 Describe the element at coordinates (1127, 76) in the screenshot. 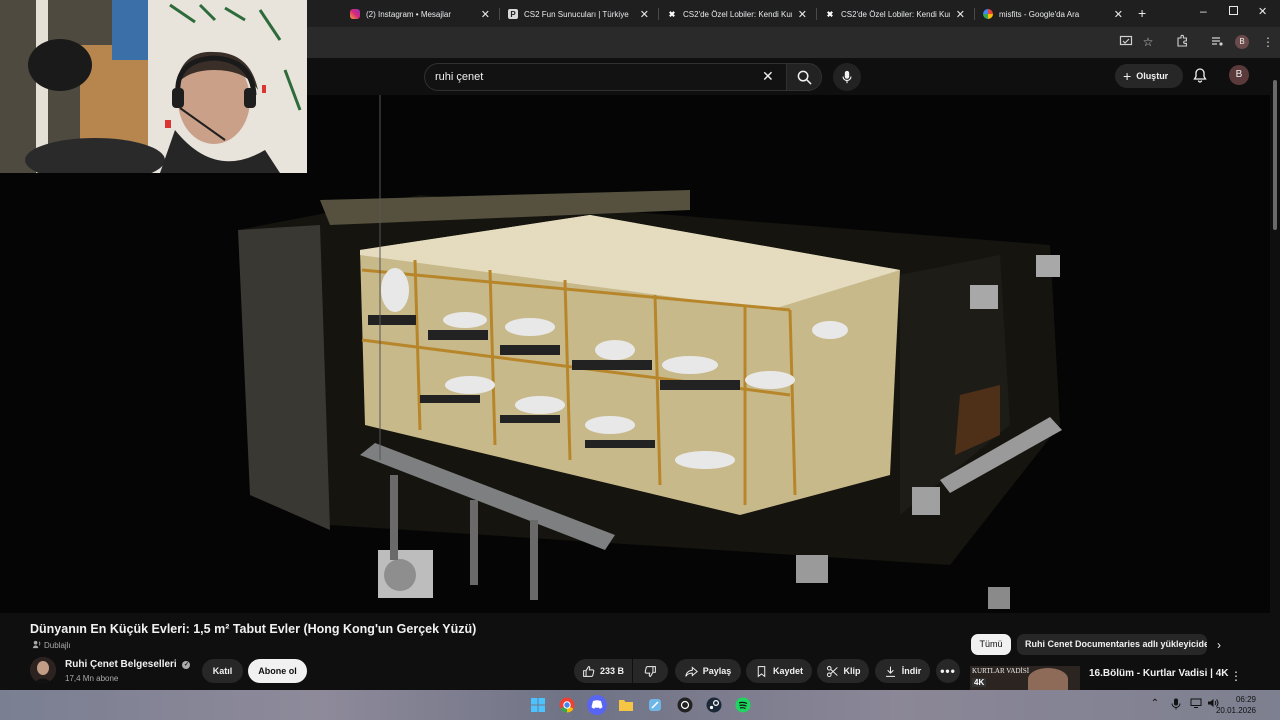

I see `plus-icon: +` at that location.